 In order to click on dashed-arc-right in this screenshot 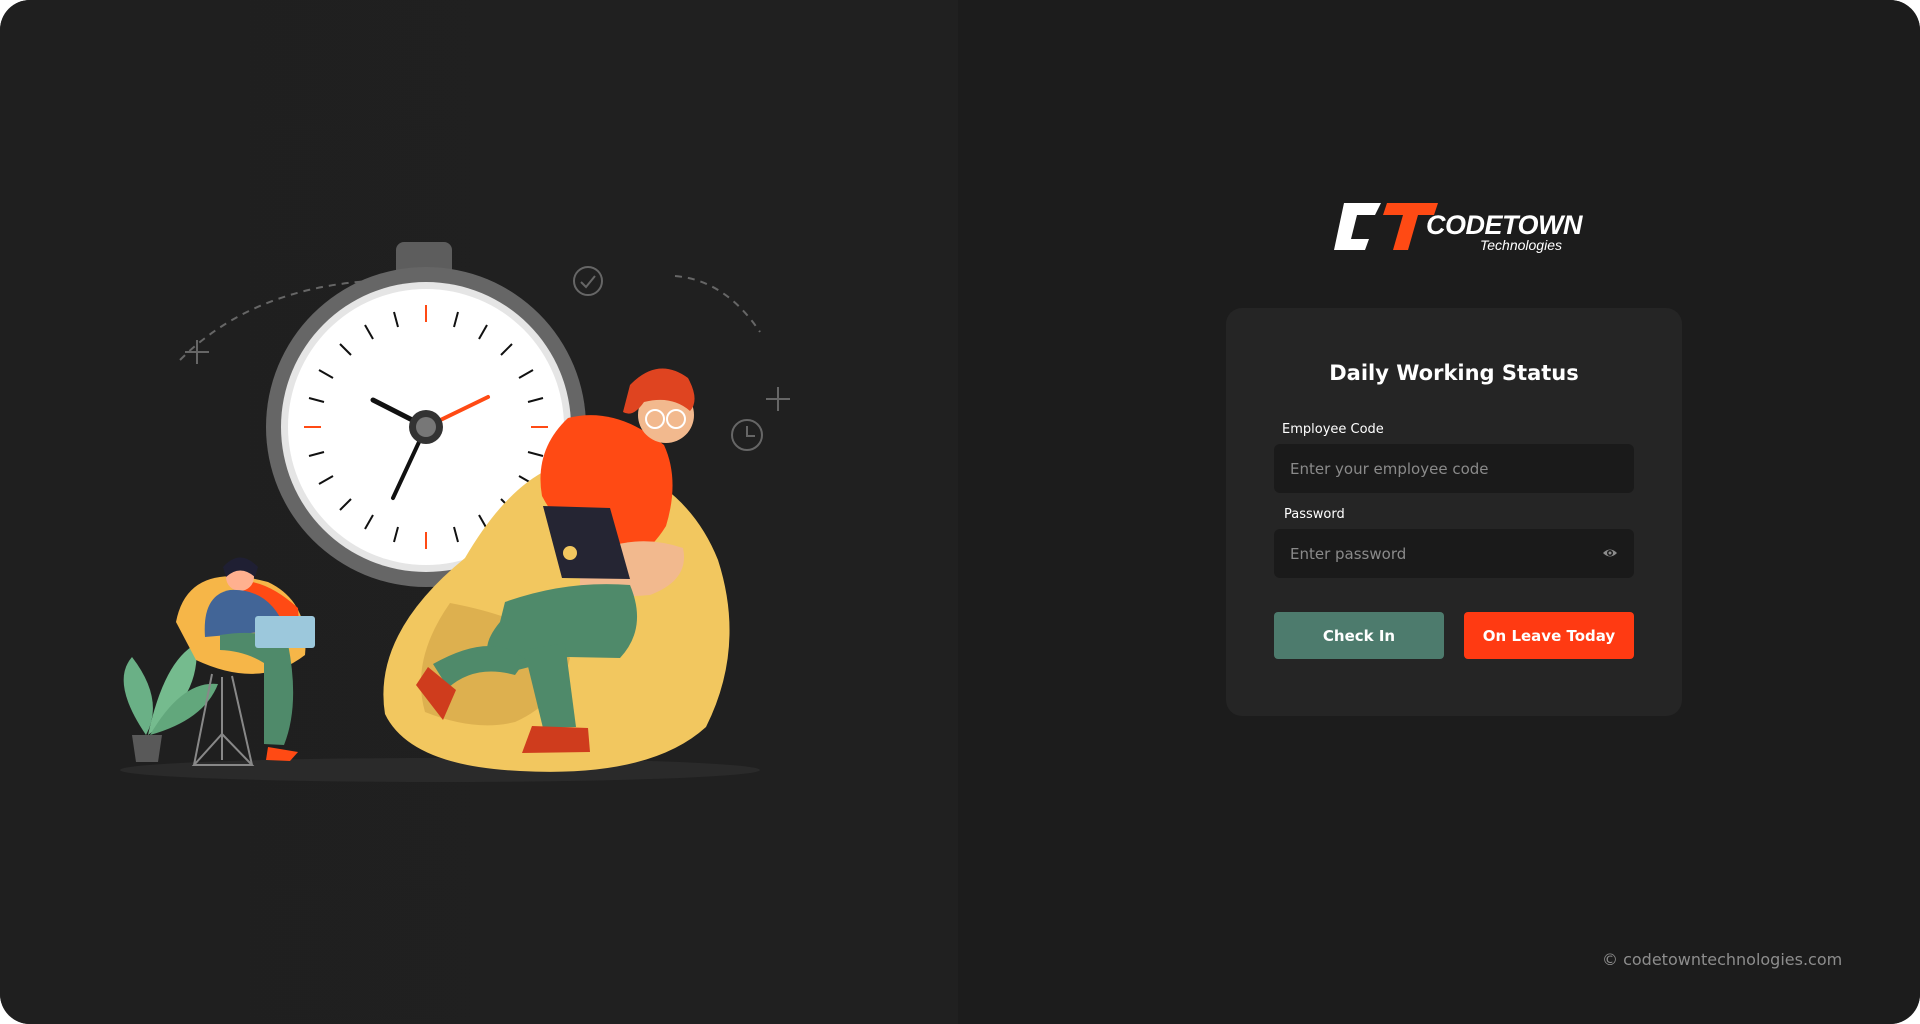, I will do `click(717, 304)`.